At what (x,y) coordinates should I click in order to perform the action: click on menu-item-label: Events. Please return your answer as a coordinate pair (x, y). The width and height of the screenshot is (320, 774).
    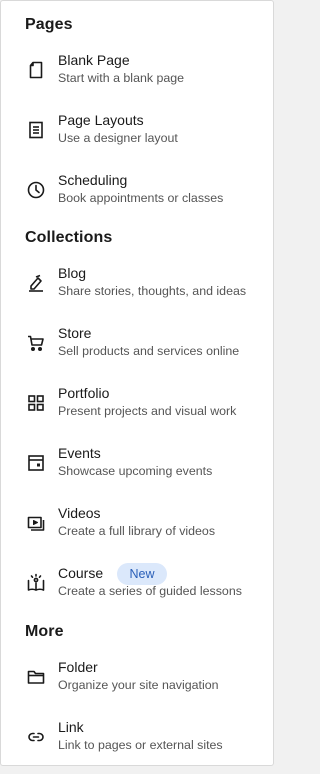
    Looking at the image, I should click on (79, 453).